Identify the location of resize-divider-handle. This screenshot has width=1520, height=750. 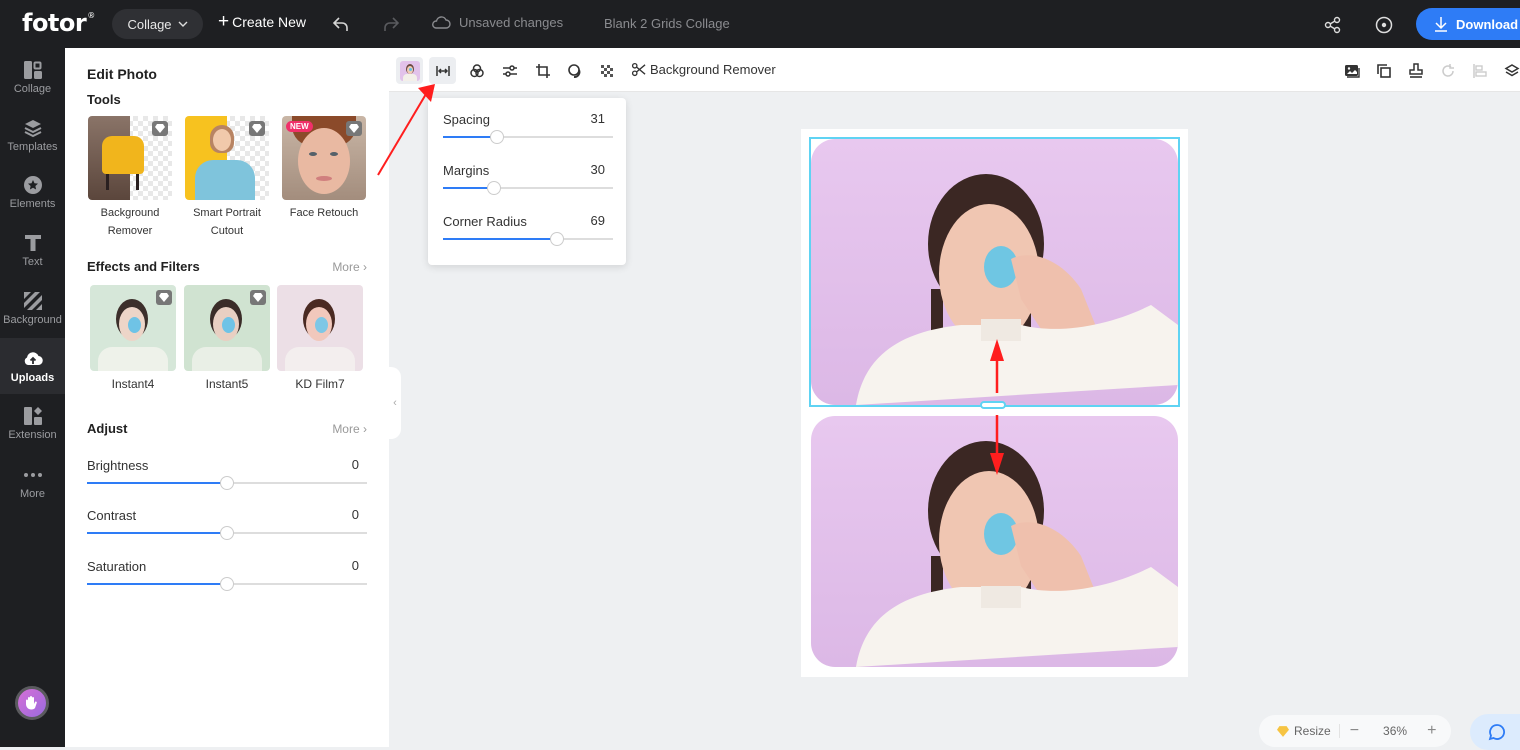
(993, 405).